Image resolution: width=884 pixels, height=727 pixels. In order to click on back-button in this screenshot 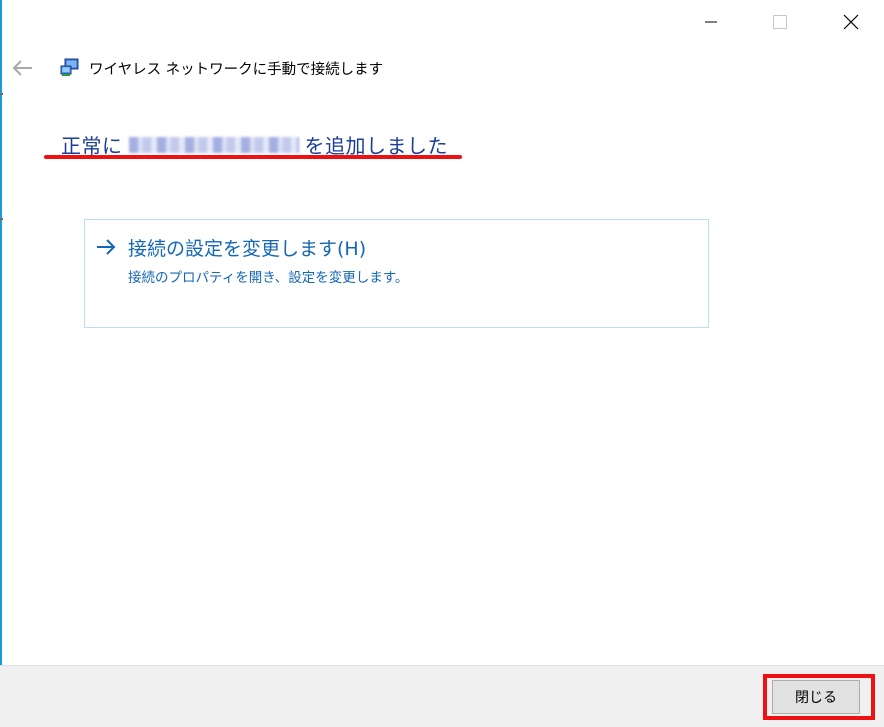, I will do `click(23, 68)`.